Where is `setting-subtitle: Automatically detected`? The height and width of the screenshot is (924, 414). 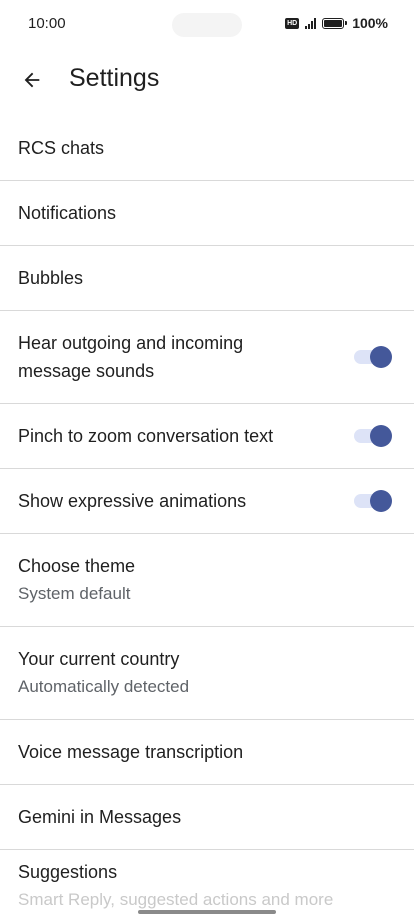 setting-subtitle: Automatically detected is located at coordinates (104, 686).